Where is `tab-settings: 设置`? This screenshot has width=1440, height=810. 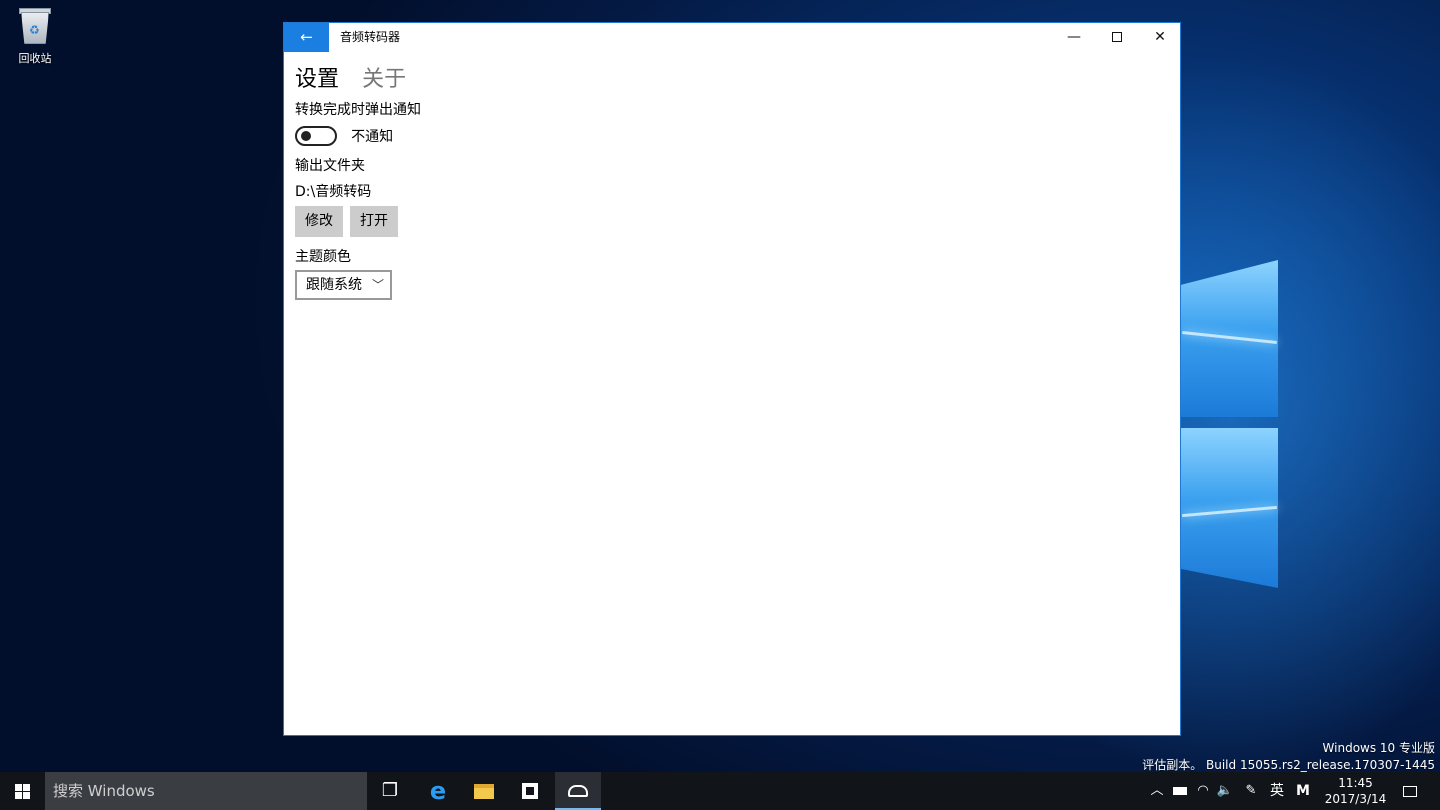 tab-settings: 设置 is located at coordinates (317, 77).